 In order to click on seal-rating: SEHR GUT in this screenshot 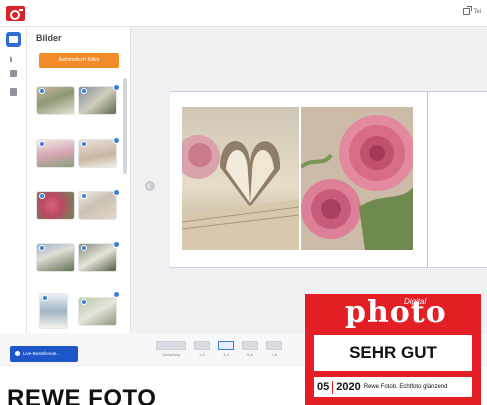, I will do `click(393, 352)`.